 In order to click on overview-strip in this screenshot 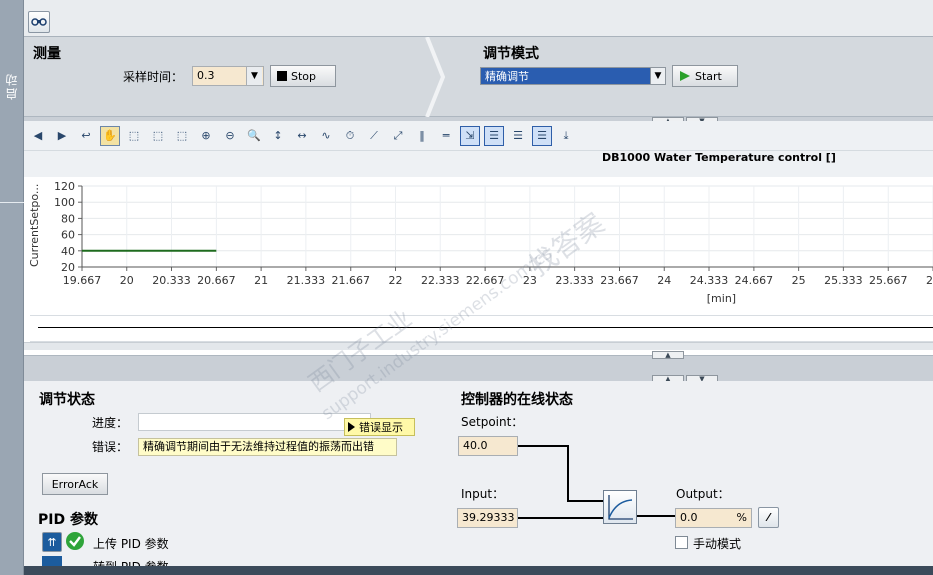, I will do `click(481, 328)`.